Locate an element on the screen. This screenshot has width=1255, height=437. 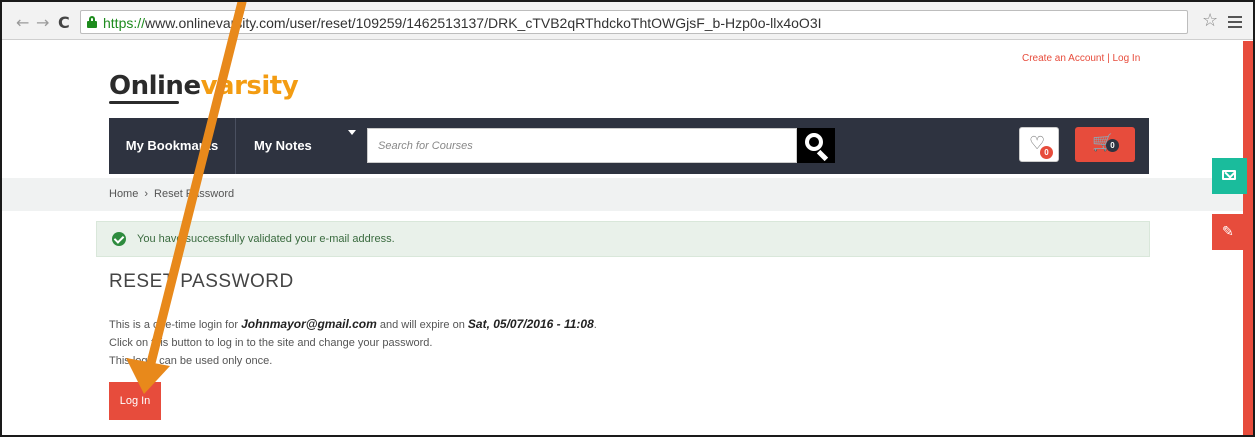
user-email: Johnmayor@gmail.com is located at coordinates (309, 324).